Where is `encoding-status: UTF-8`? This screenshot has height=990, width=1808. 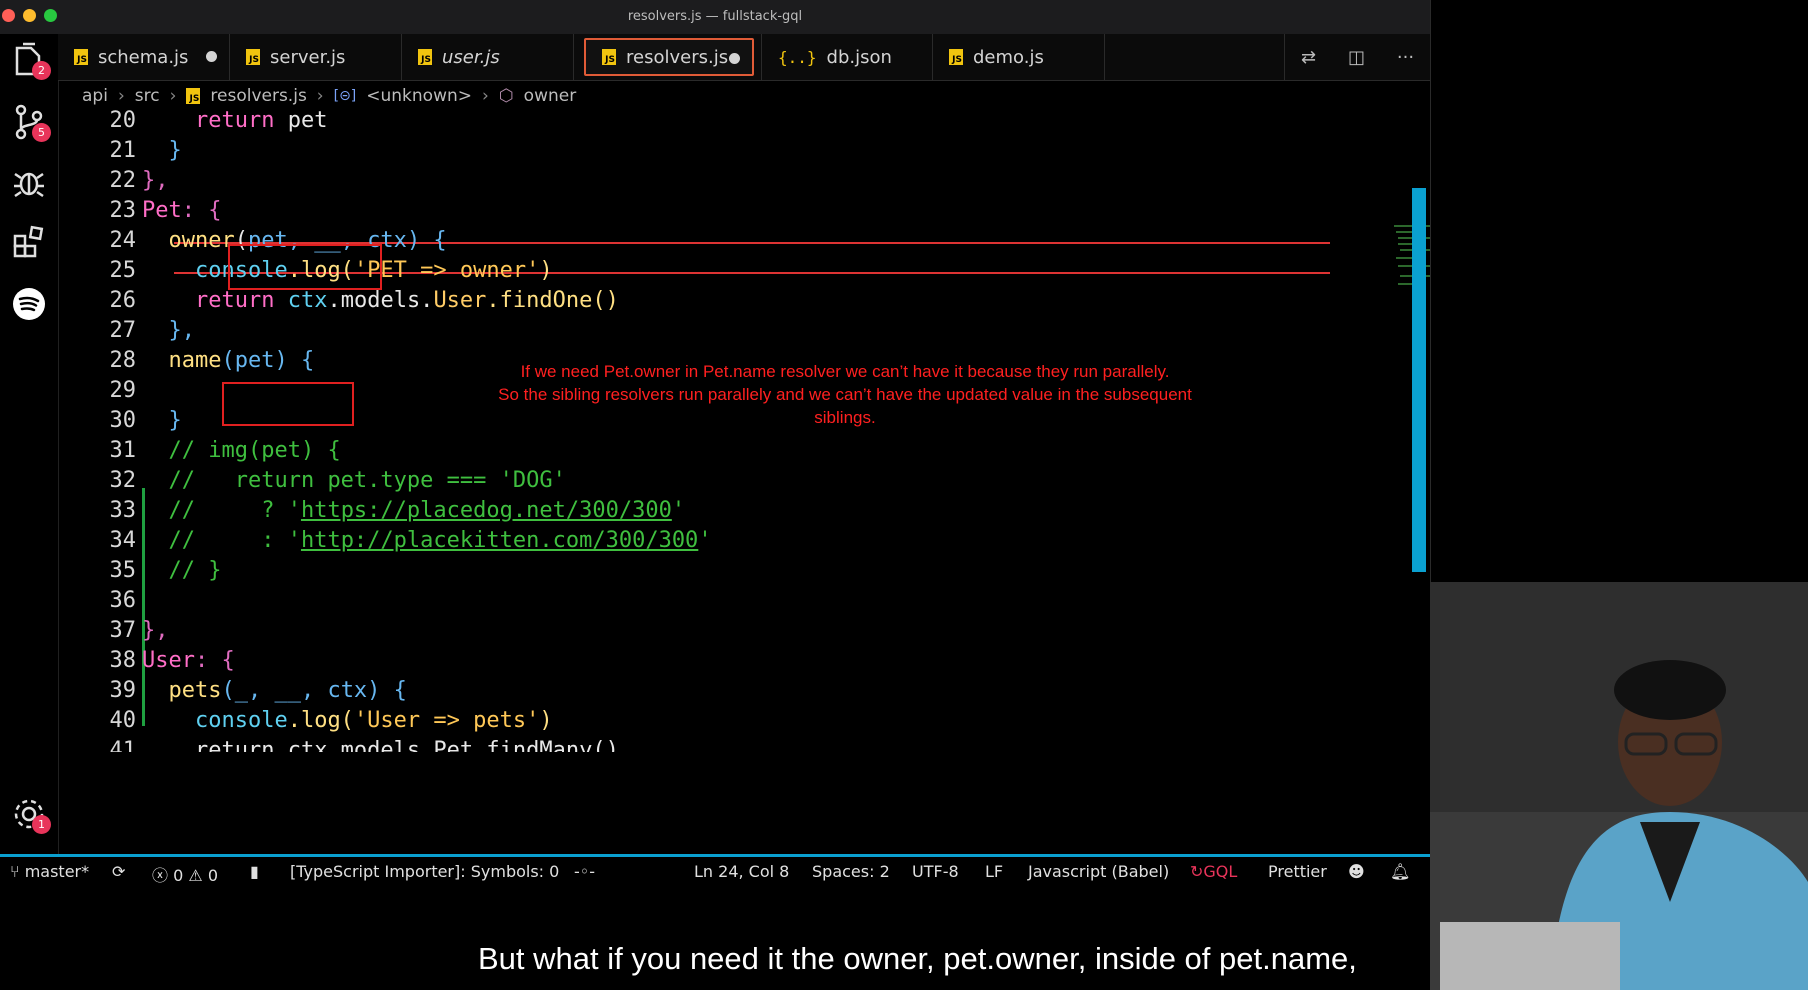 encoding-status: UTF-8 is located at coordinates (935, 871).